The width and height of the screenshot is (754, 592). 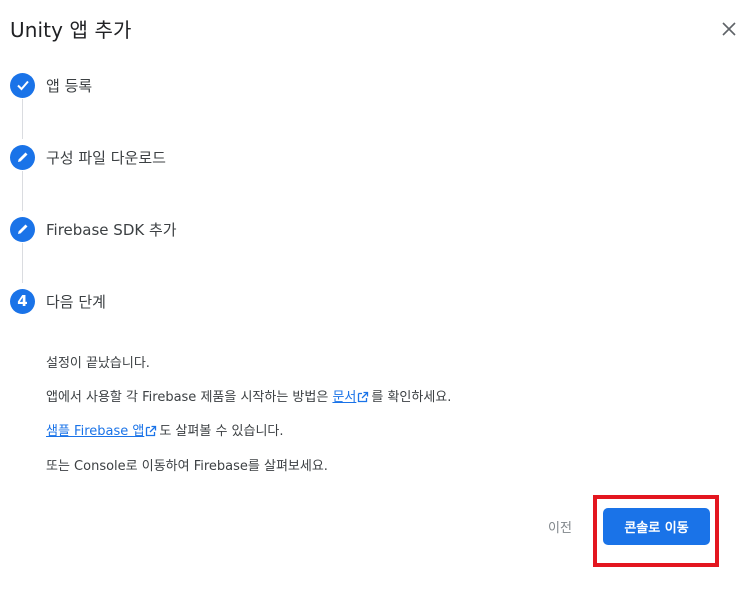 I want to click on previous-button: 이전, so click(x=560, y=526).